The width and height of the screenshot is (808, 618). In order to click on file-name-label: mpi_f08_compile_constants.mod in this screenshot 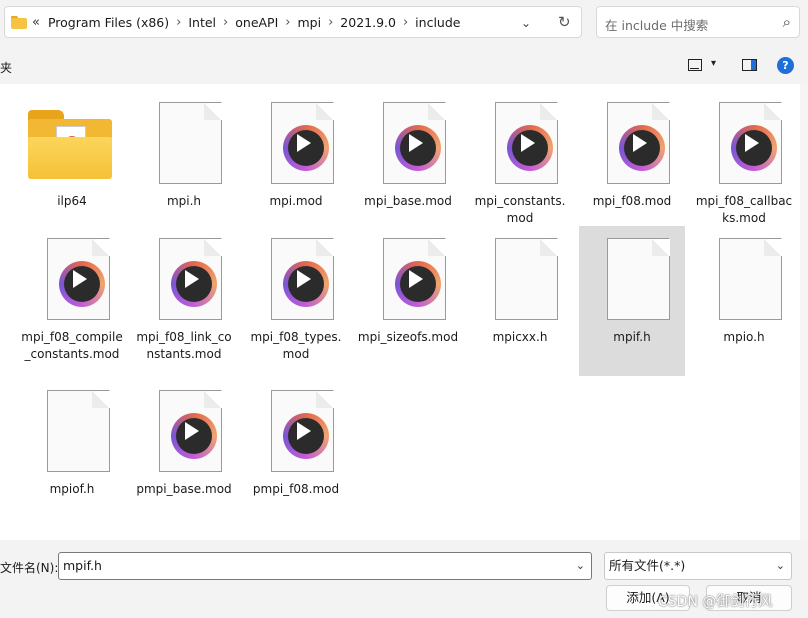, I will do `click(72, 345)`.